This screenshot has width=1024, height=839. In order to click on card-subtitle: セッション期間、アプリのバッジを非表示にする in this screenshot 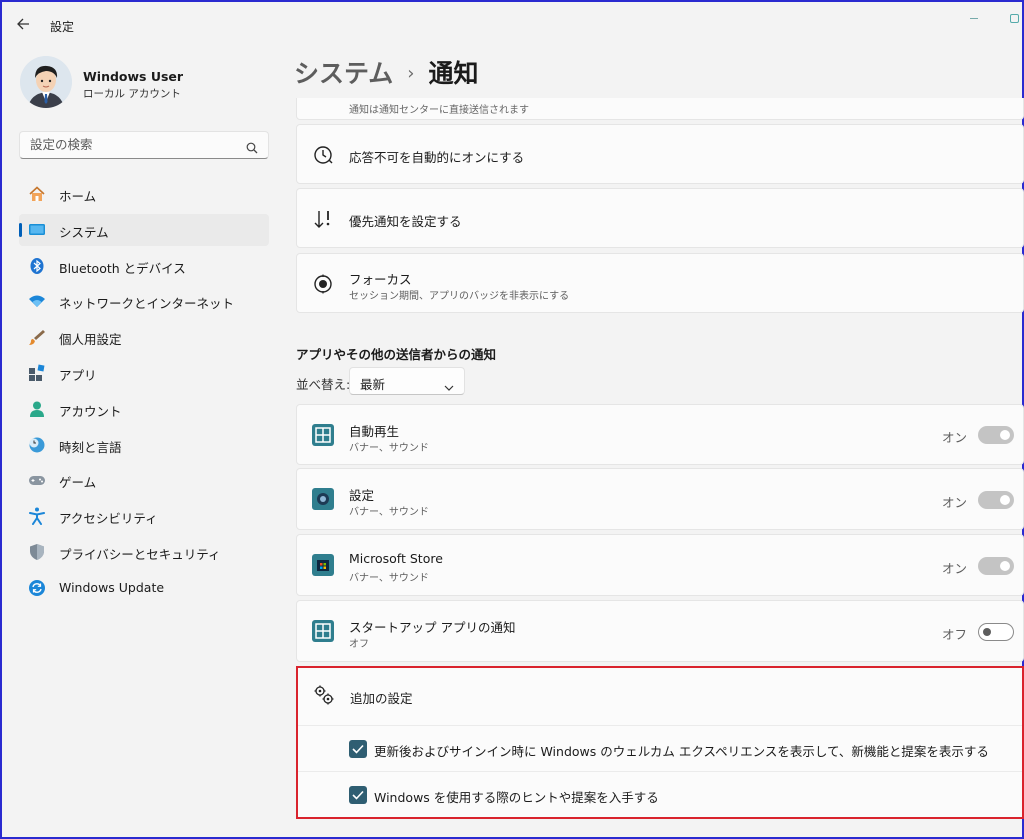, I will do `click(459, 296)`.